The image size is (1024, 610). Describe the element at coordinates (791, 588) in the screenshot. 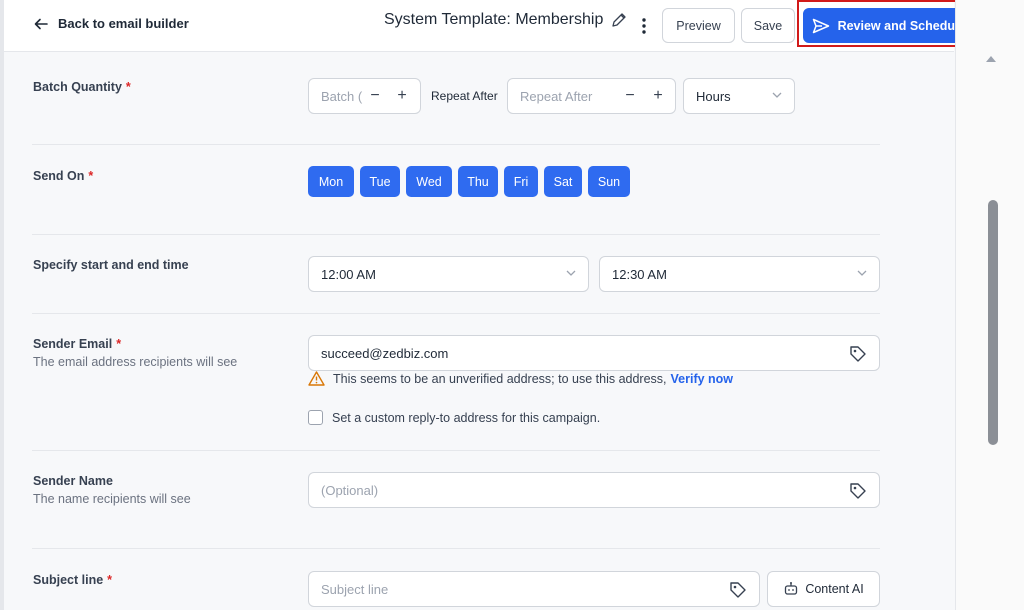

I see `robot-icon` at that location.